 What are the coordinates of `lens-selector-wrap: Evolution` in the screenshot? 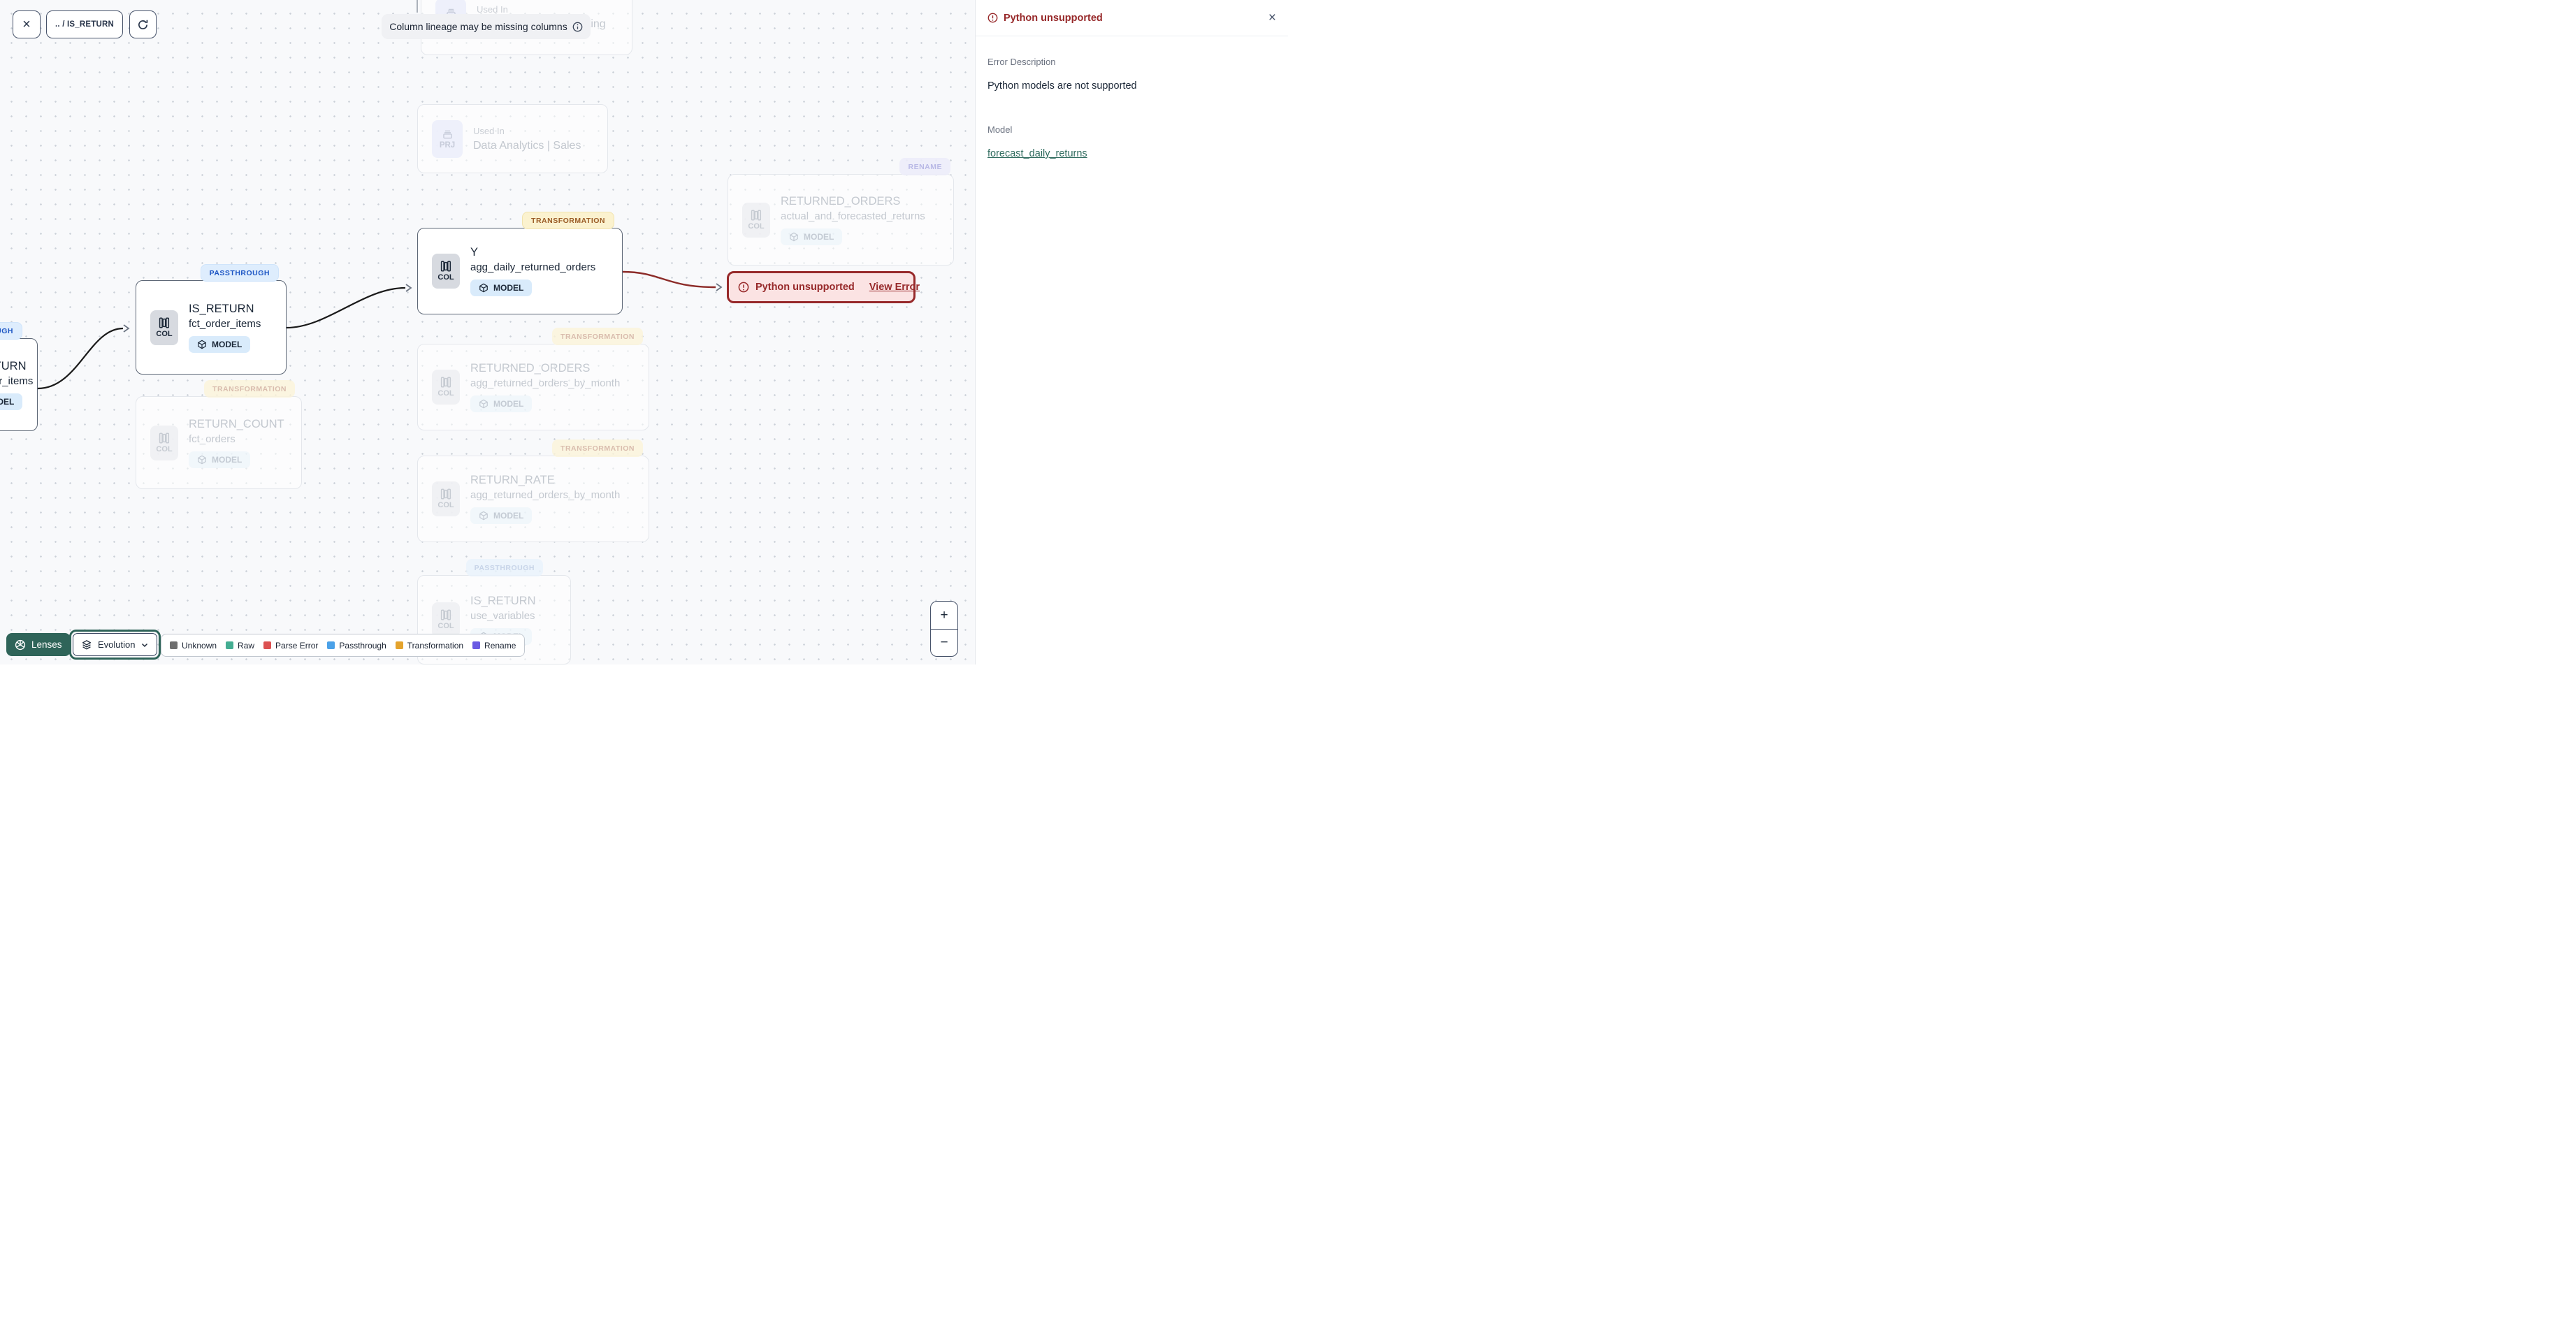 It's located at (115, 645).